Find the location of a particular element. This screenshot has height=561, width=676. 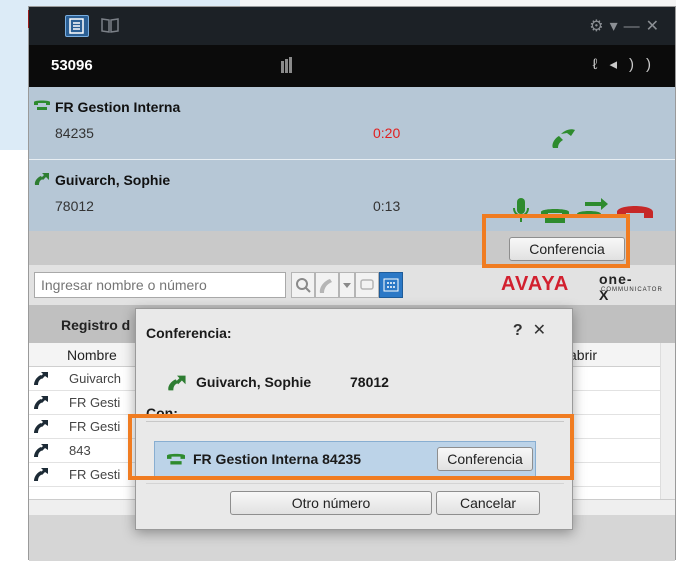

im-icon is located at coordinates (367, 285).